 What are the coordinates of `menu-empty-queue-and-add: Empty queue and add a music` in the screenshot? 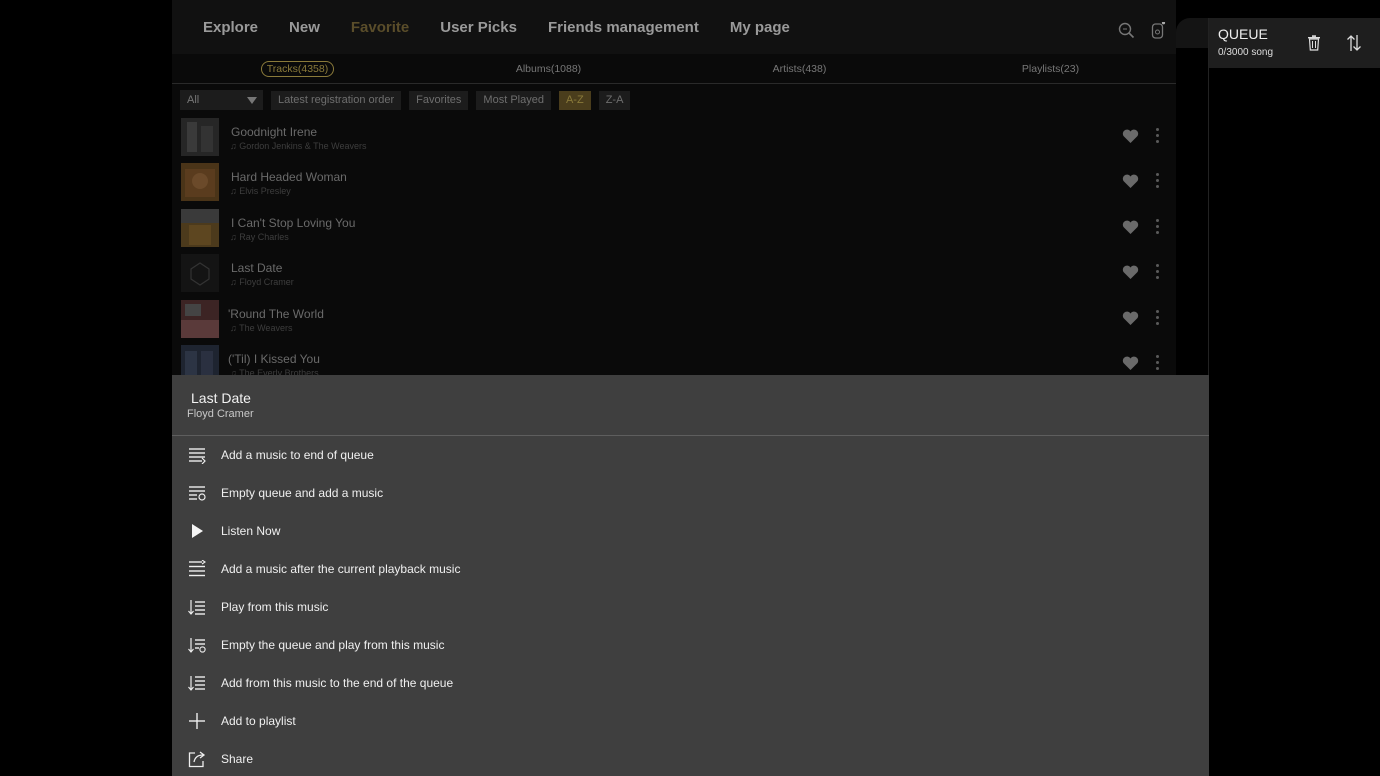 It's located at (690, 493).